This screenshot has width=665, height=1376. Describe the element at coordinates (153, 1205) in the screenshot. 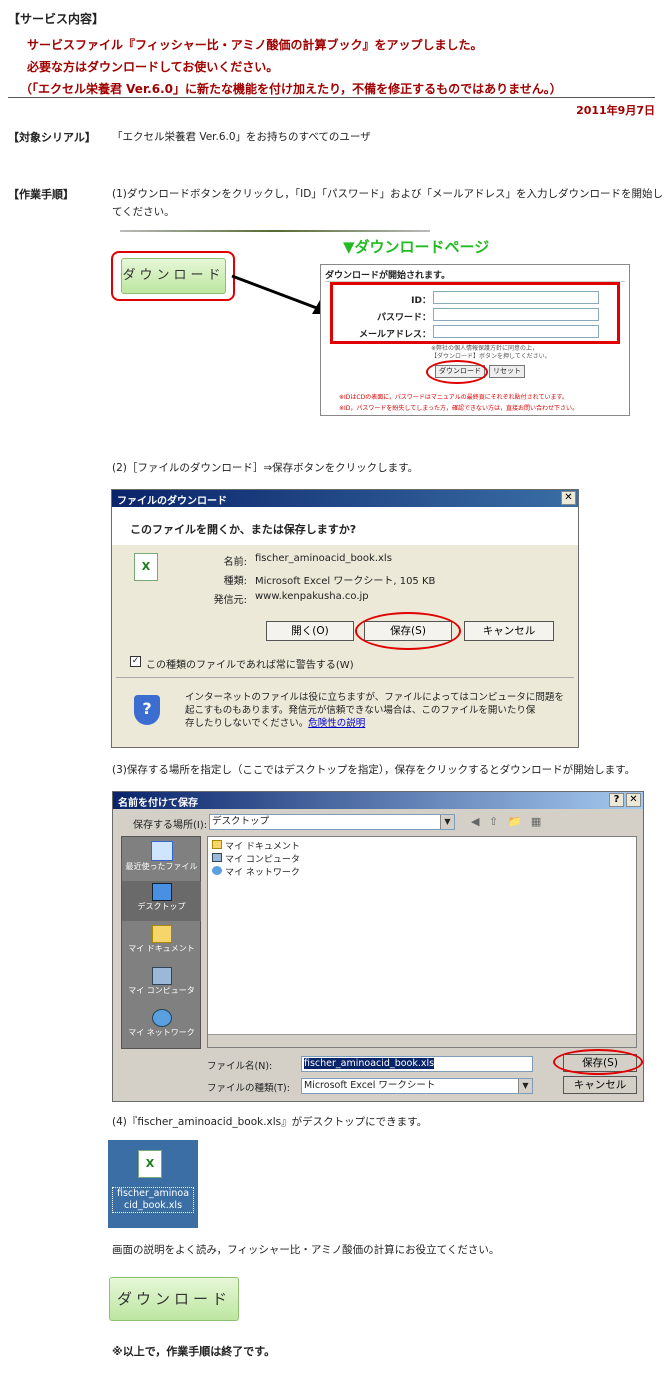

I see `desktop-file-label-line2: cid_book.xls` at that location.